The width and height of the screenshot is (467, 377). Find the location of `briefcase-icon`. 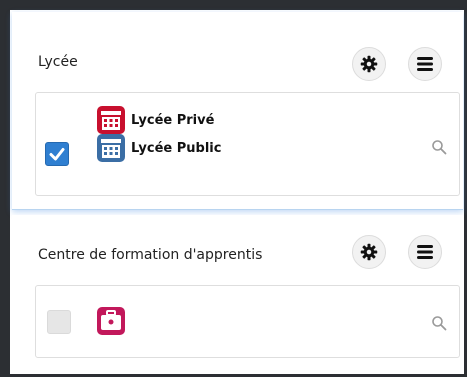

briefcase-icon is located at coordinates (111, 321).